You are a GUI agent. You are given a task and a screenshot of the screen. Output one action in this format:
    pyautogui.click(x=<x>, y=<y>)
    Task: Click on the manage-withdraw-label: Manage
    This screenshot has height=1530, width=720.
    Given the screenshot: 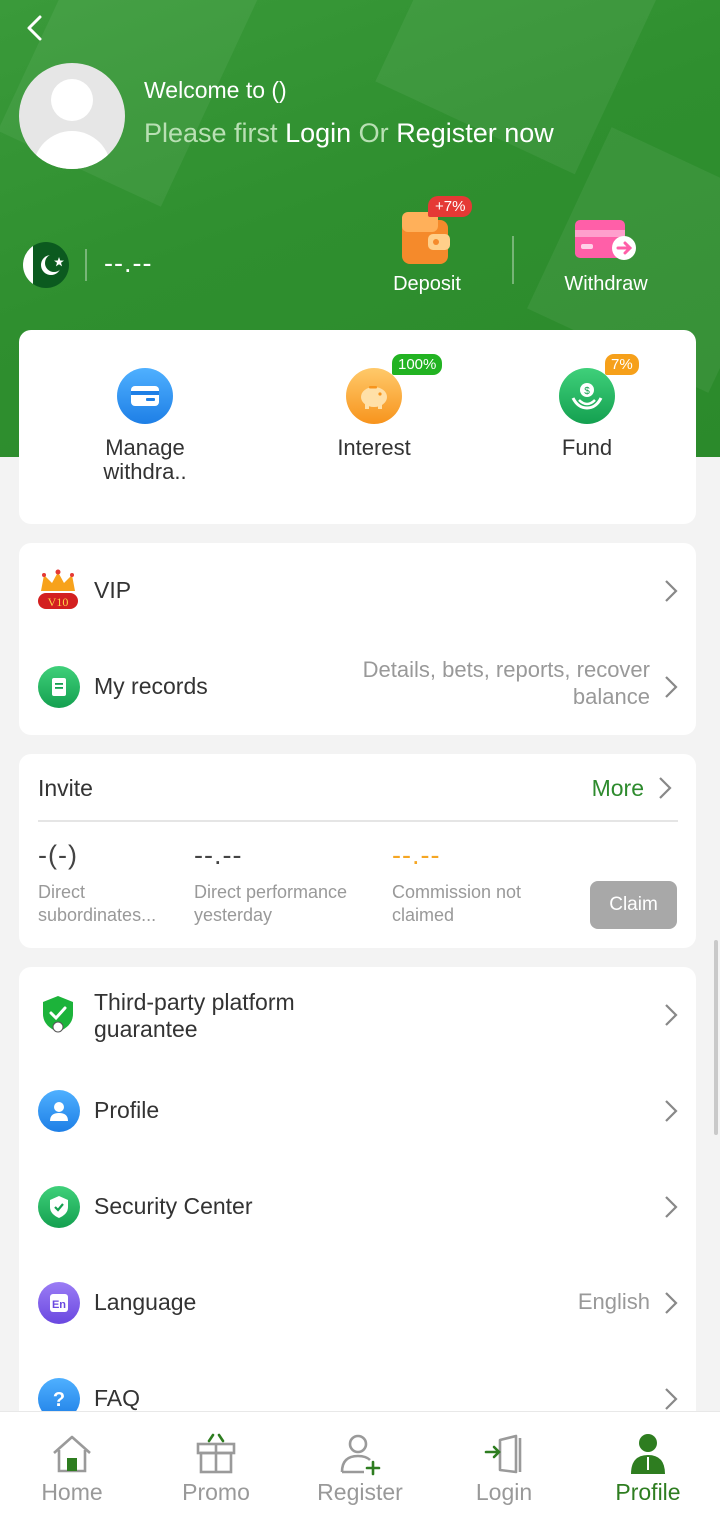 What is the action you would take?
    pyautogui.click(x=145, y=447)
    